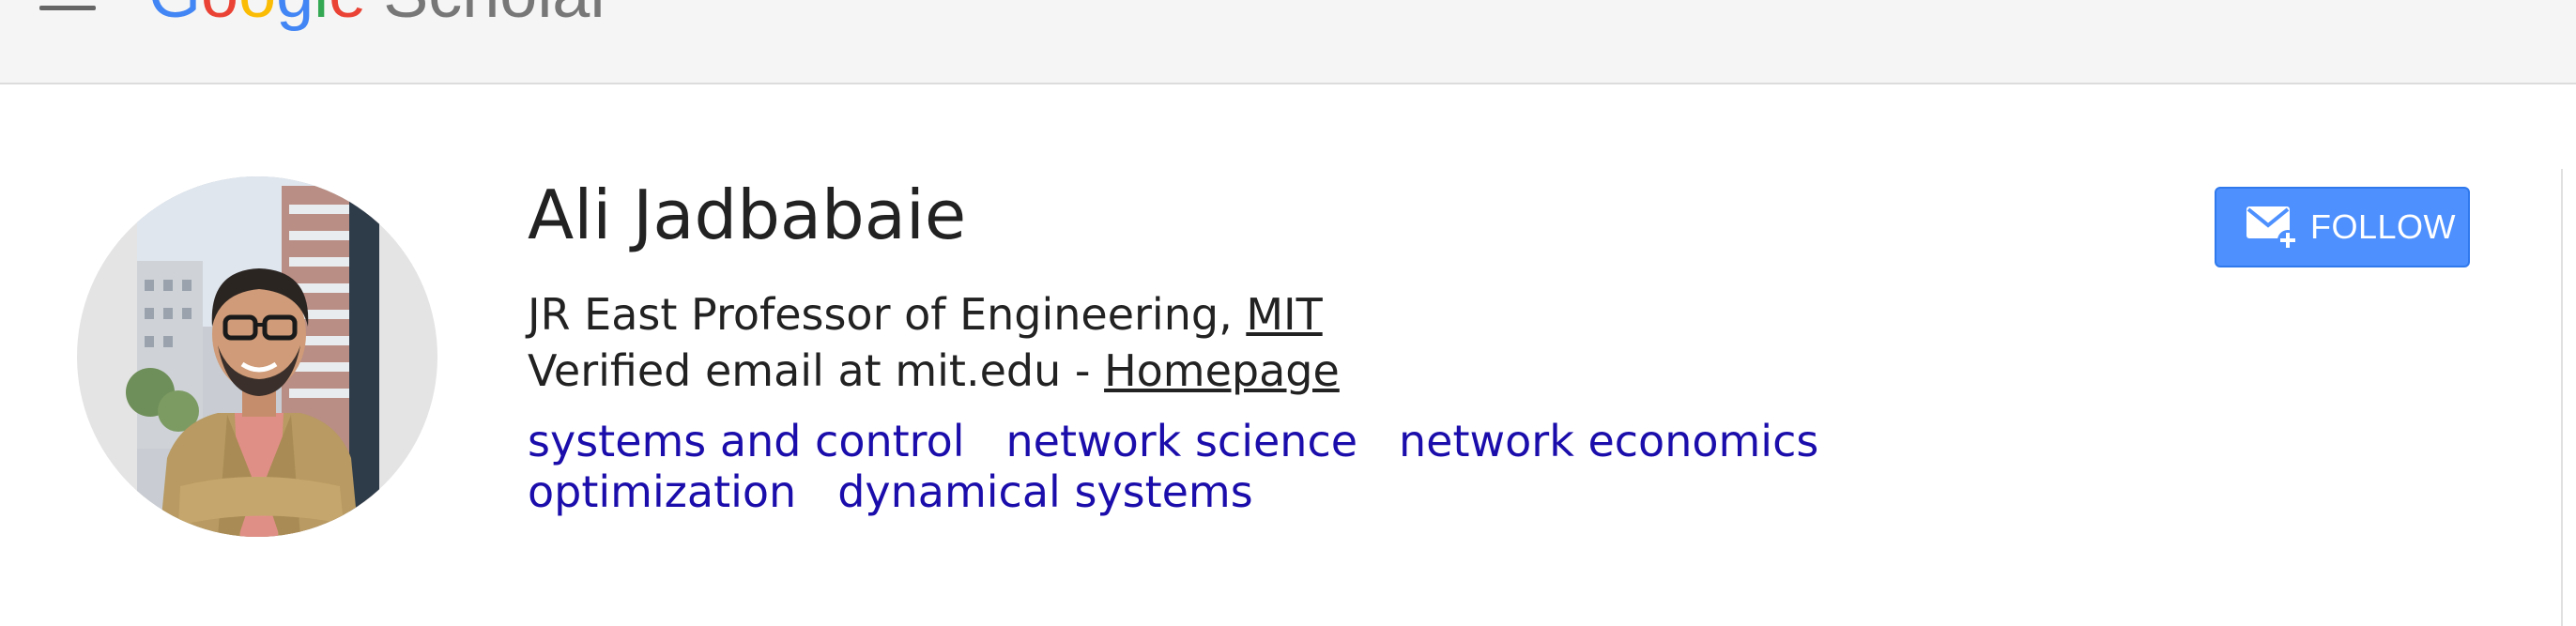  What do you see at coordinates (888, 314) in the screenshot?
I see `affiliation-text: JR East Professor of Engineering,` at bounding box center [888, 314].